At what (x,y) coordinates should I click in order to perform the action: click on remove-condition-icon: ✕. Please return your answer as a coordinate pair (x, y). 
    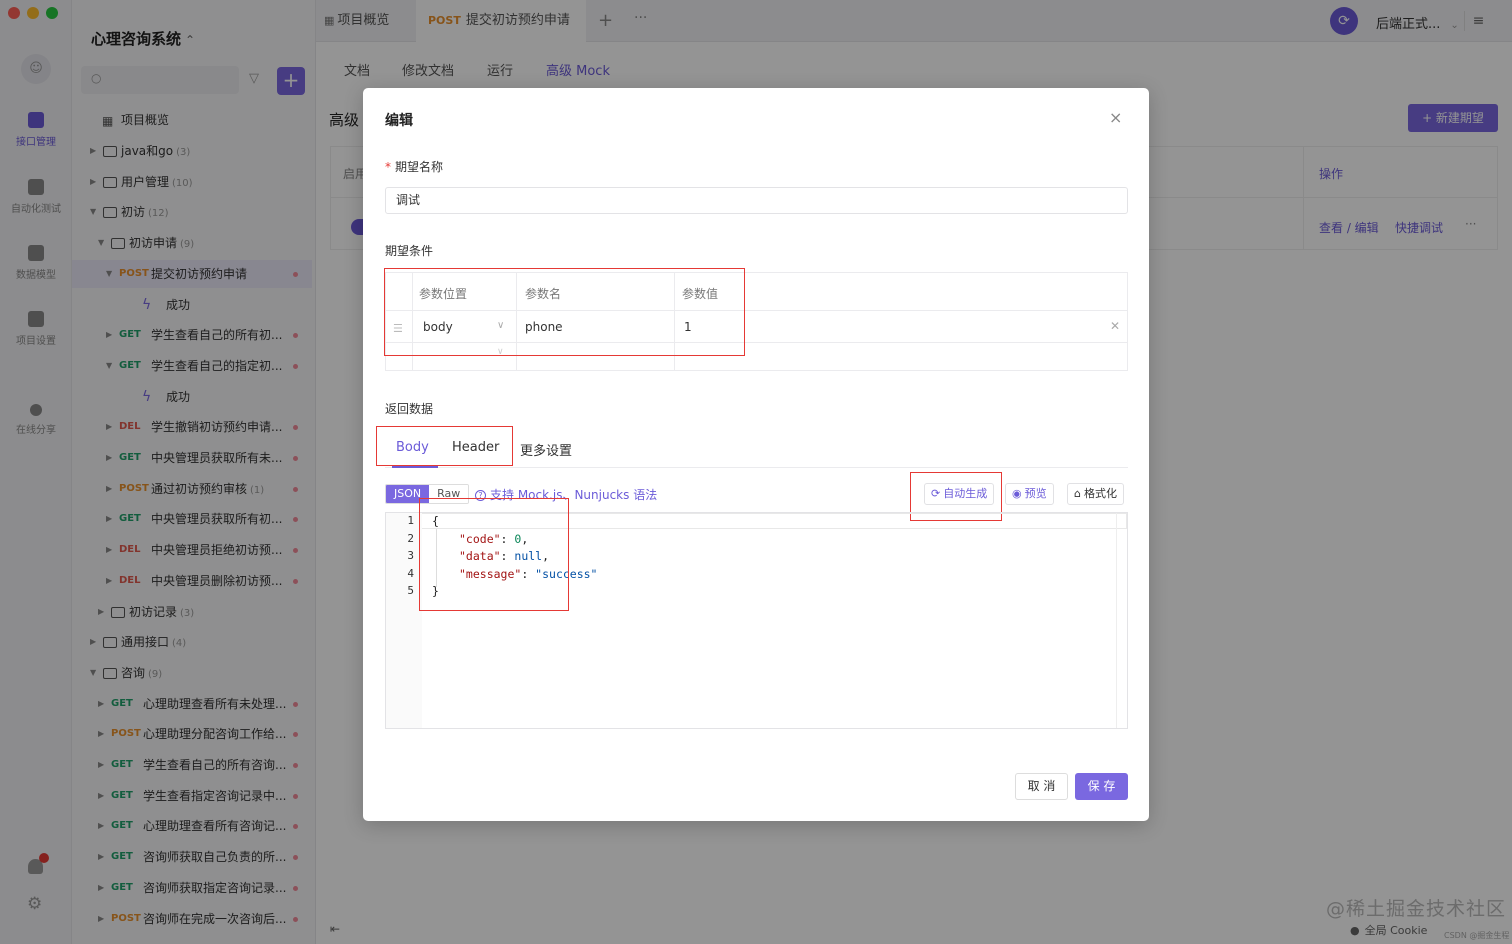
    Looking at the image, I should click on (1115, 326).